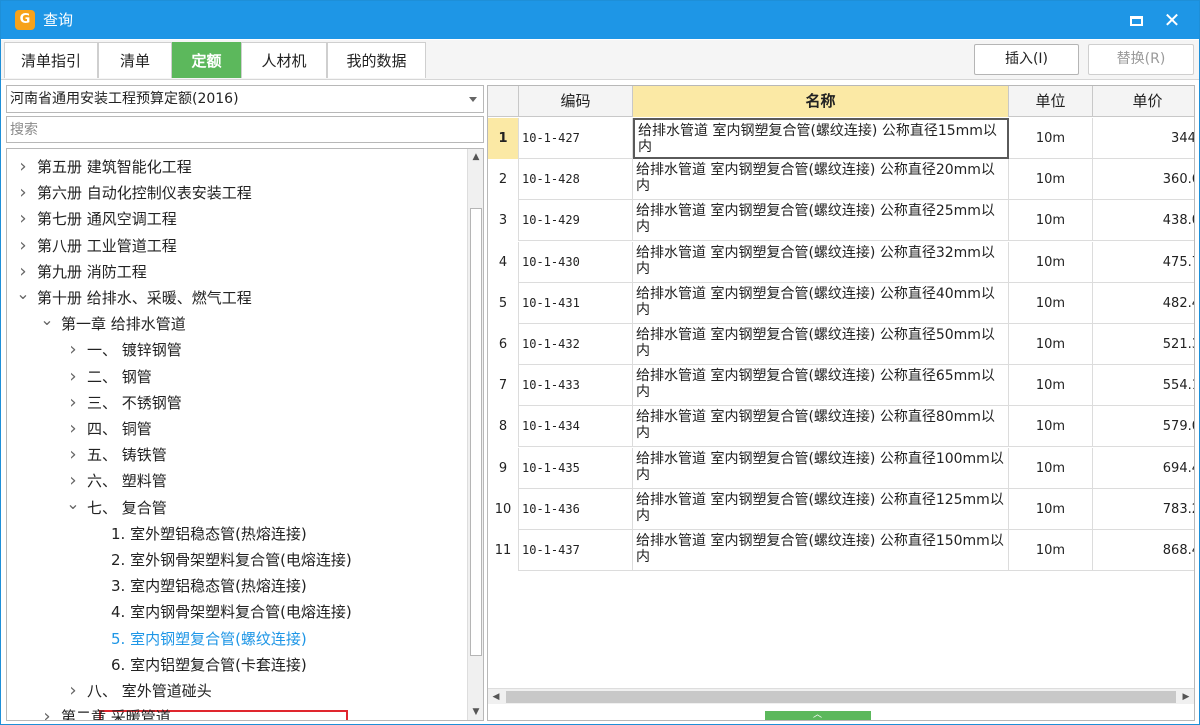 The height and width of the screenshot is (725, 1200). I want to click on header-price: 单价, so click(1143, 101).